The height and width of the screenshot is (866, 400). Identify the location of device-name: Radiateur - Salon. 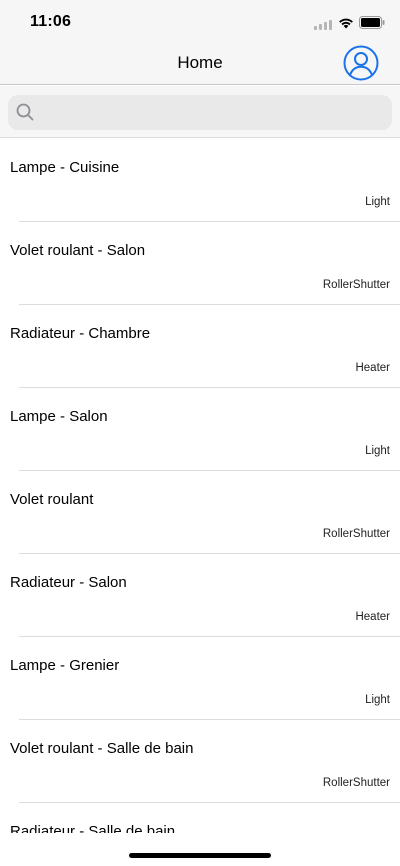
(68, 582).